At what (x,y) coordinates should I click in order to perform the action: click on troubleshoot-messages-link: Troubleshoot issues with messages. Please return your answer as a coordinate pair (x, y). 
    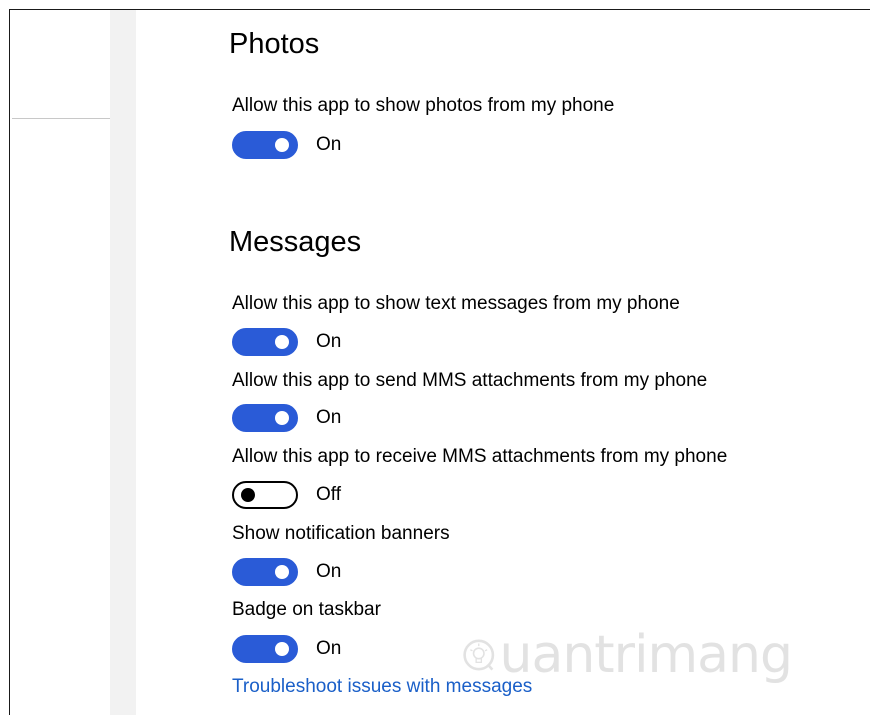
    Looking at the image, I should click on (382, 687).